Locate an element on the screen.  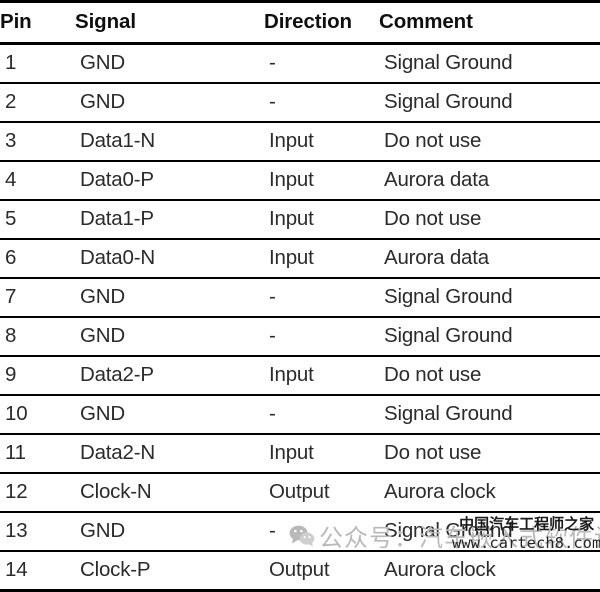
table-row: 8 GND - Signal Ground is located at coordinates (300, 337).